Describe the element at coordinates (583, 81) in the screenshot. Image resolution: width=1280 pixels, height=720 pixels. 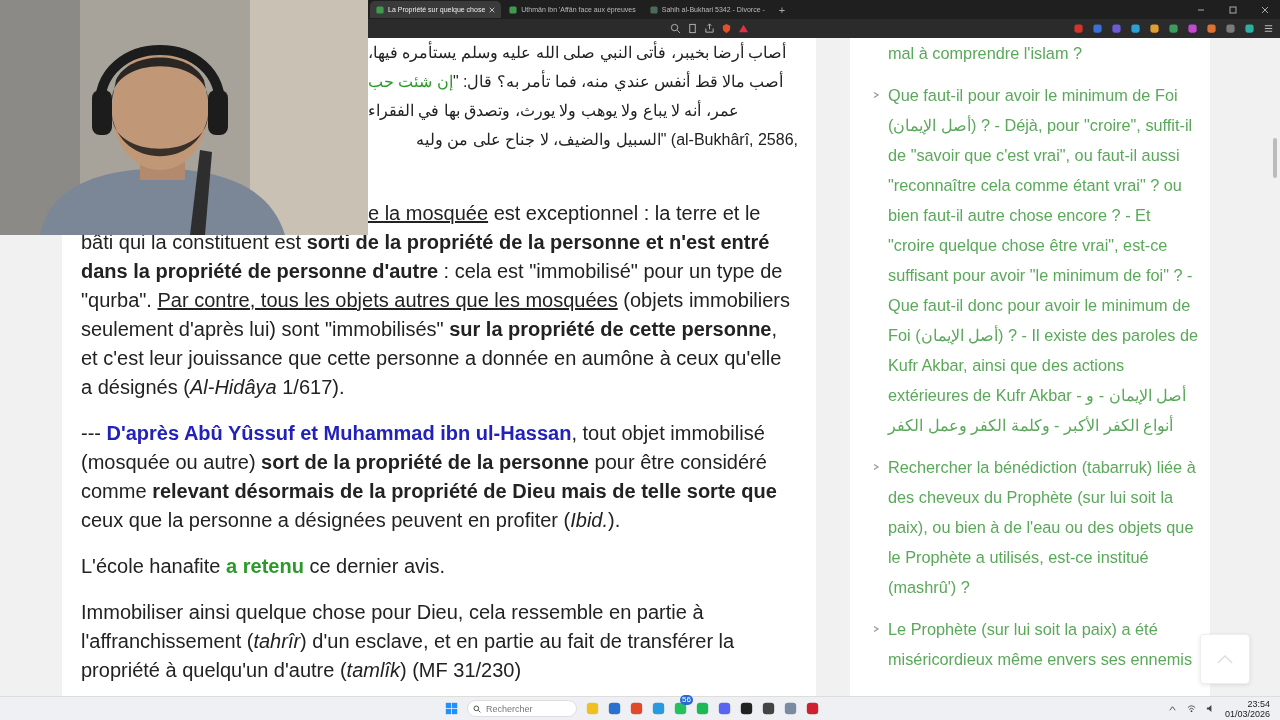
I see `arabic-text-line: أصب مالا قط أنفس عندي منه، فما تأمر به؟ قال: "إن شئت حب` at that location.